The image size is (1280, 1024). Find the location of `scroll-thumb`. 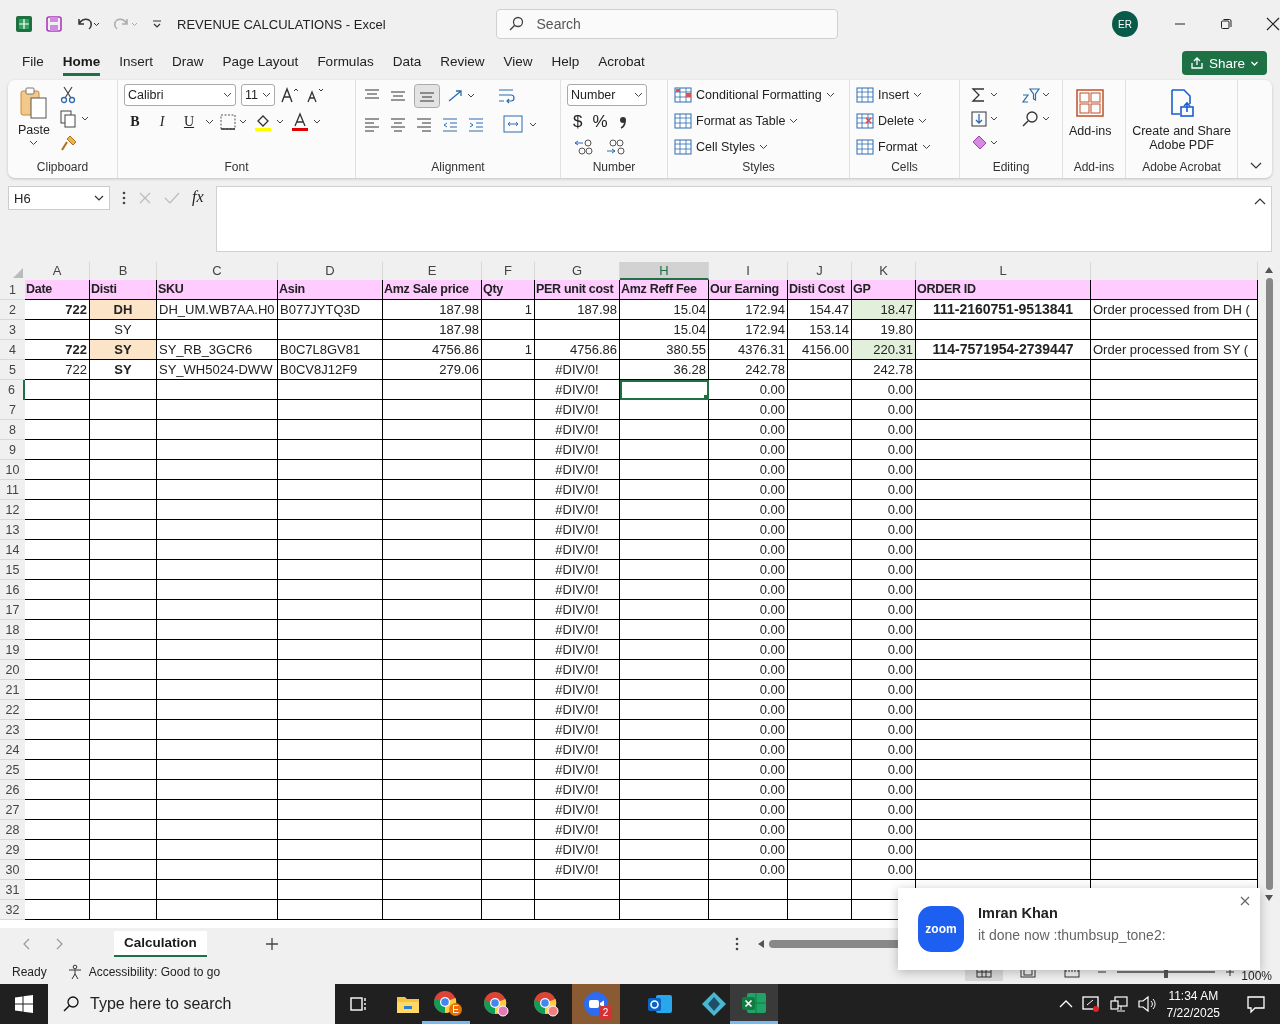

scroll-thumb is located at coordinates (1269, 584).